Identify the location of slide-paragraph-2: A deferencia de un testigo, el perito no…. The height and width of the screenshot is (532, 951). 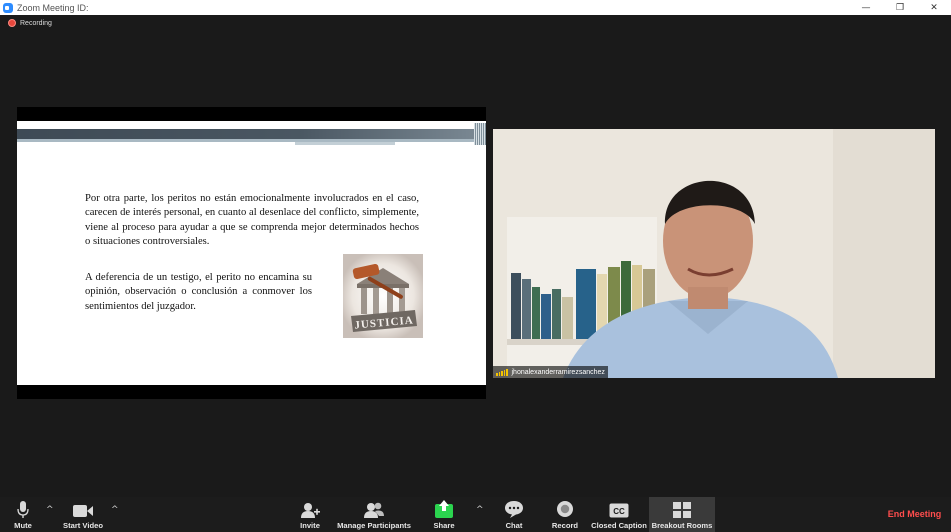
(198, 292).